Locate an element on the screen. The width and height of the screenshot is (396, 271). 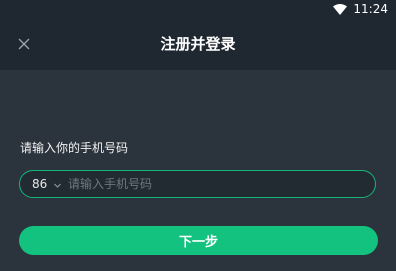
close-icon is located at coordinates (24, 44).